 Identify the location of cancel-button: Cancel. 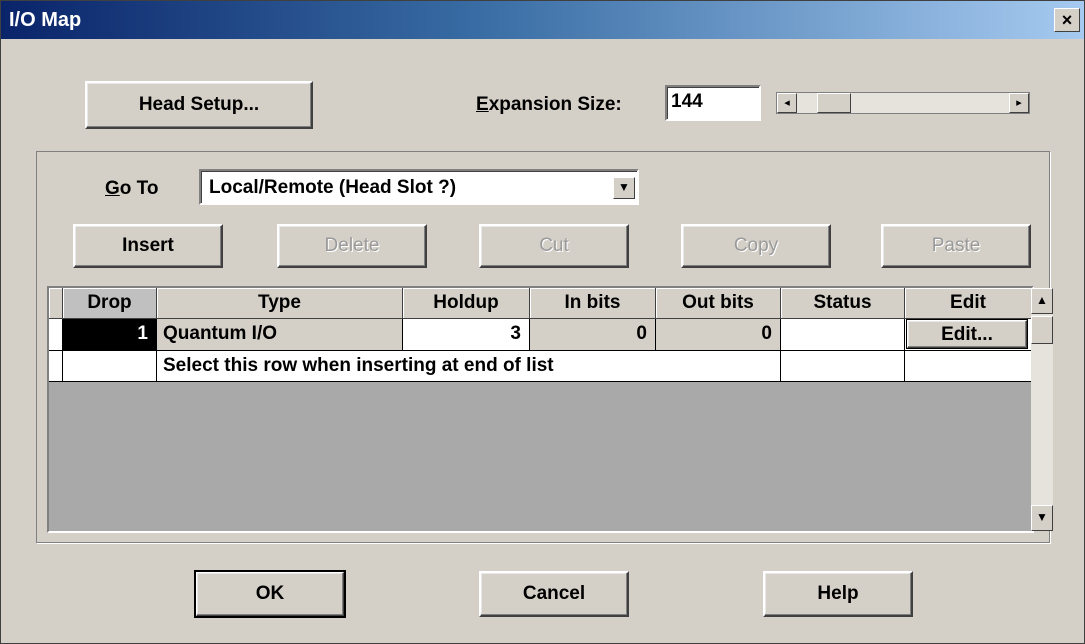
(554, 594).